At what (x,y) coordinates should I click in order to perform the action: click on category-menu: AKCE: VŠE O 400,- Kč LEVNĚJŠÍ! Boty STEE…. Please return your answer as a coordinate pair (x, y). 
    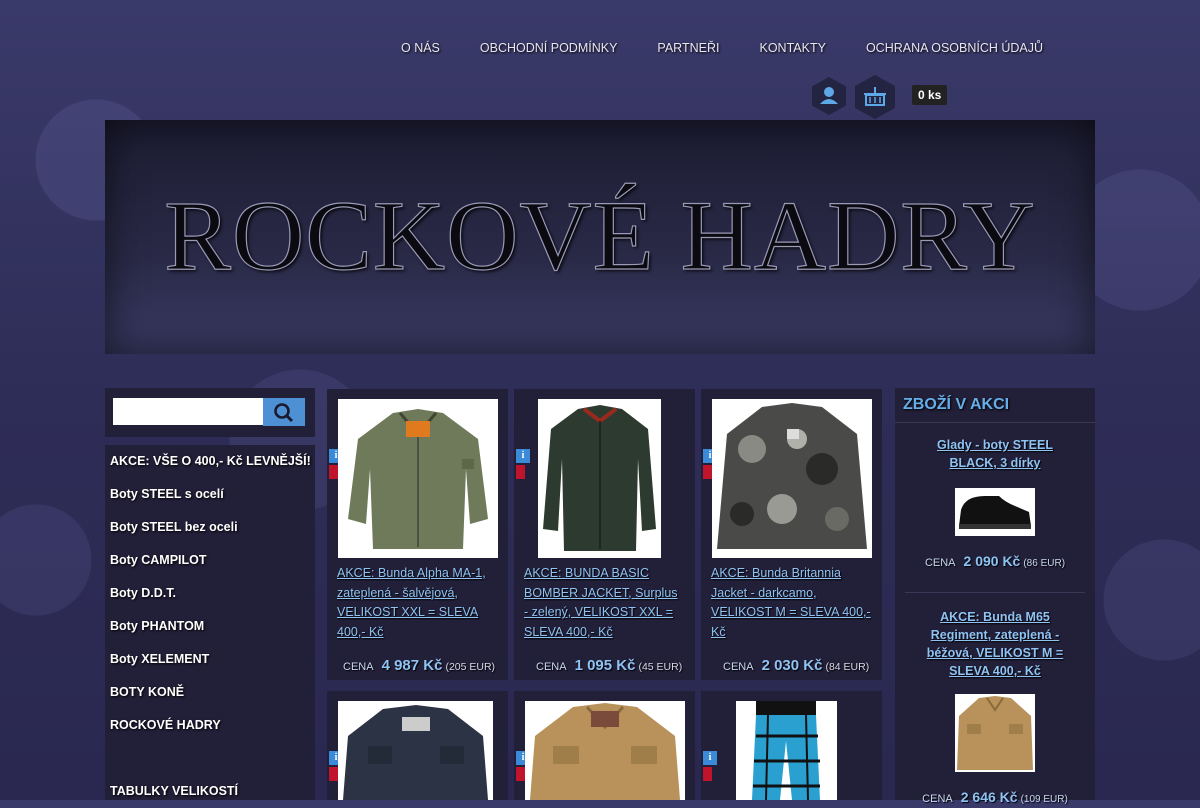
    Looking at the image, I should click on (210, 622).